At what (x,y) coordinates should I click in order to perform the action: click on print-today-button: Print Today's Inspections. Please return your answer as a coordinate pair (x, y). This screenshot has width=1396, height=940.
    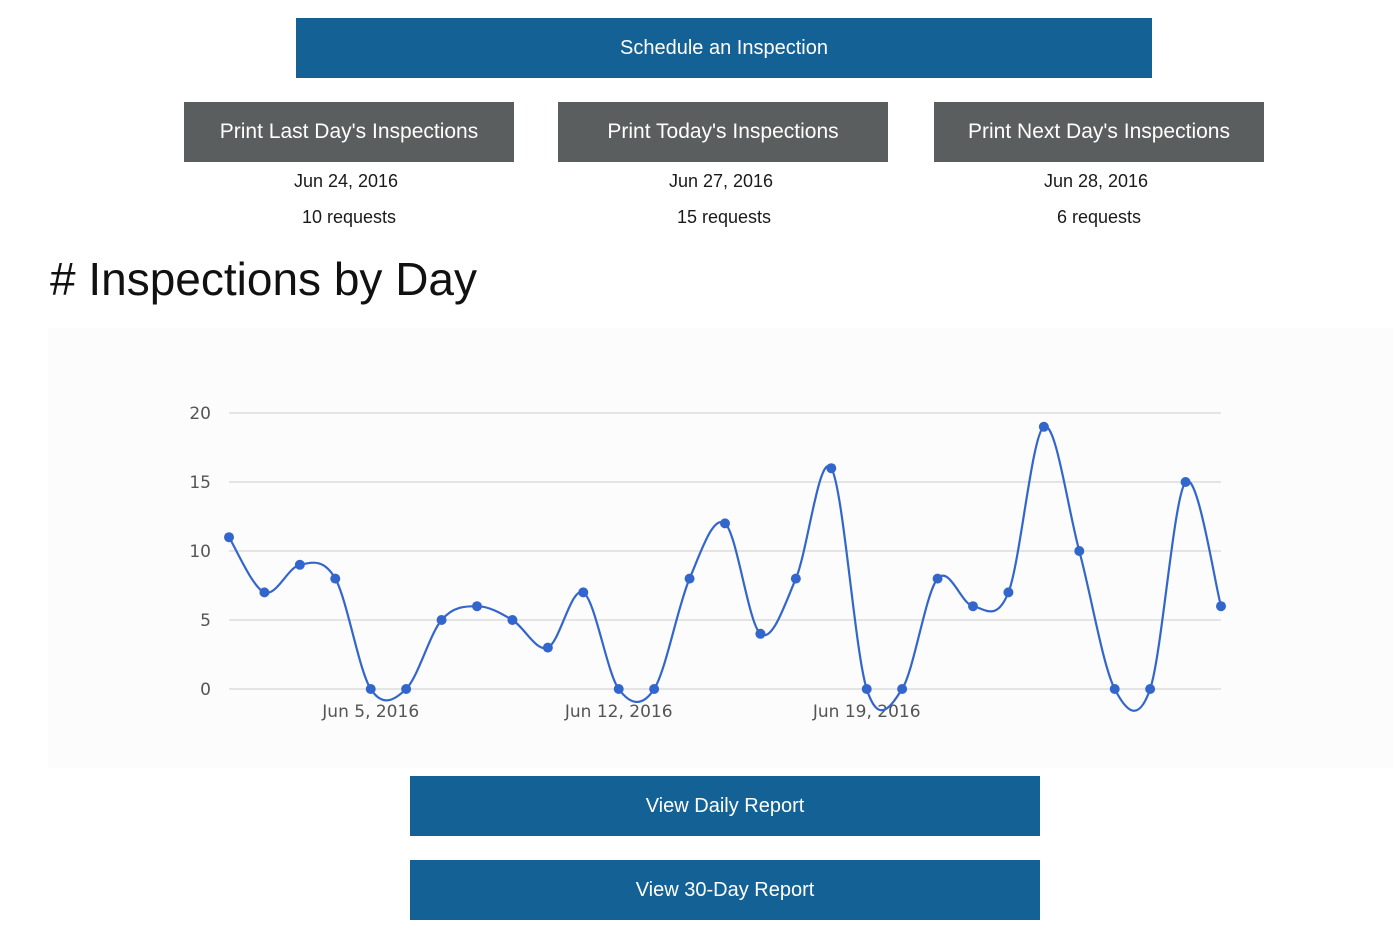
    Looking at the image, I should click on (723, 132).